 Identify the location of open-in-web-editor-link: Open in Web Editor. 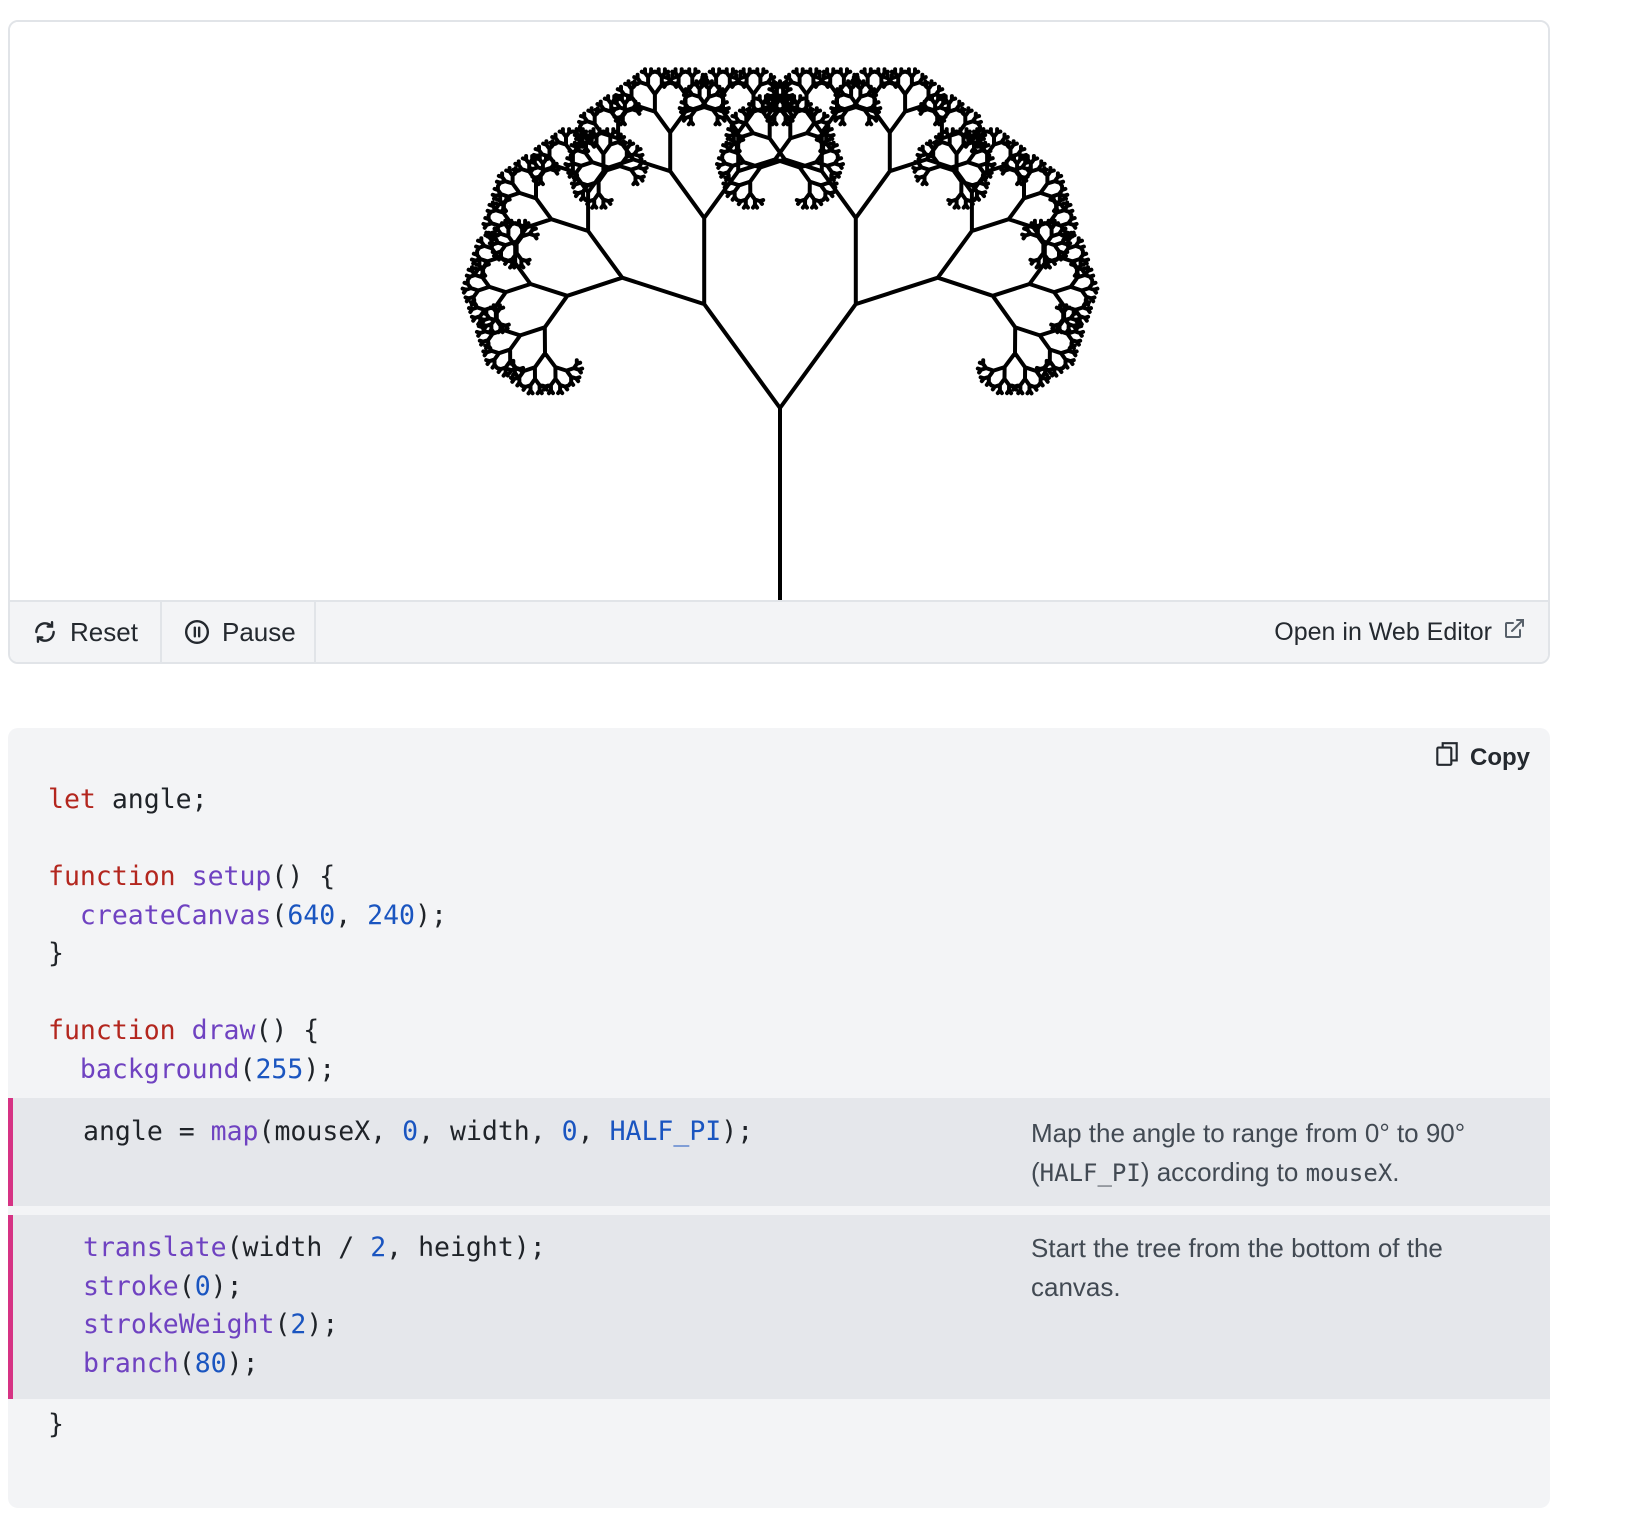
(1400, 632).